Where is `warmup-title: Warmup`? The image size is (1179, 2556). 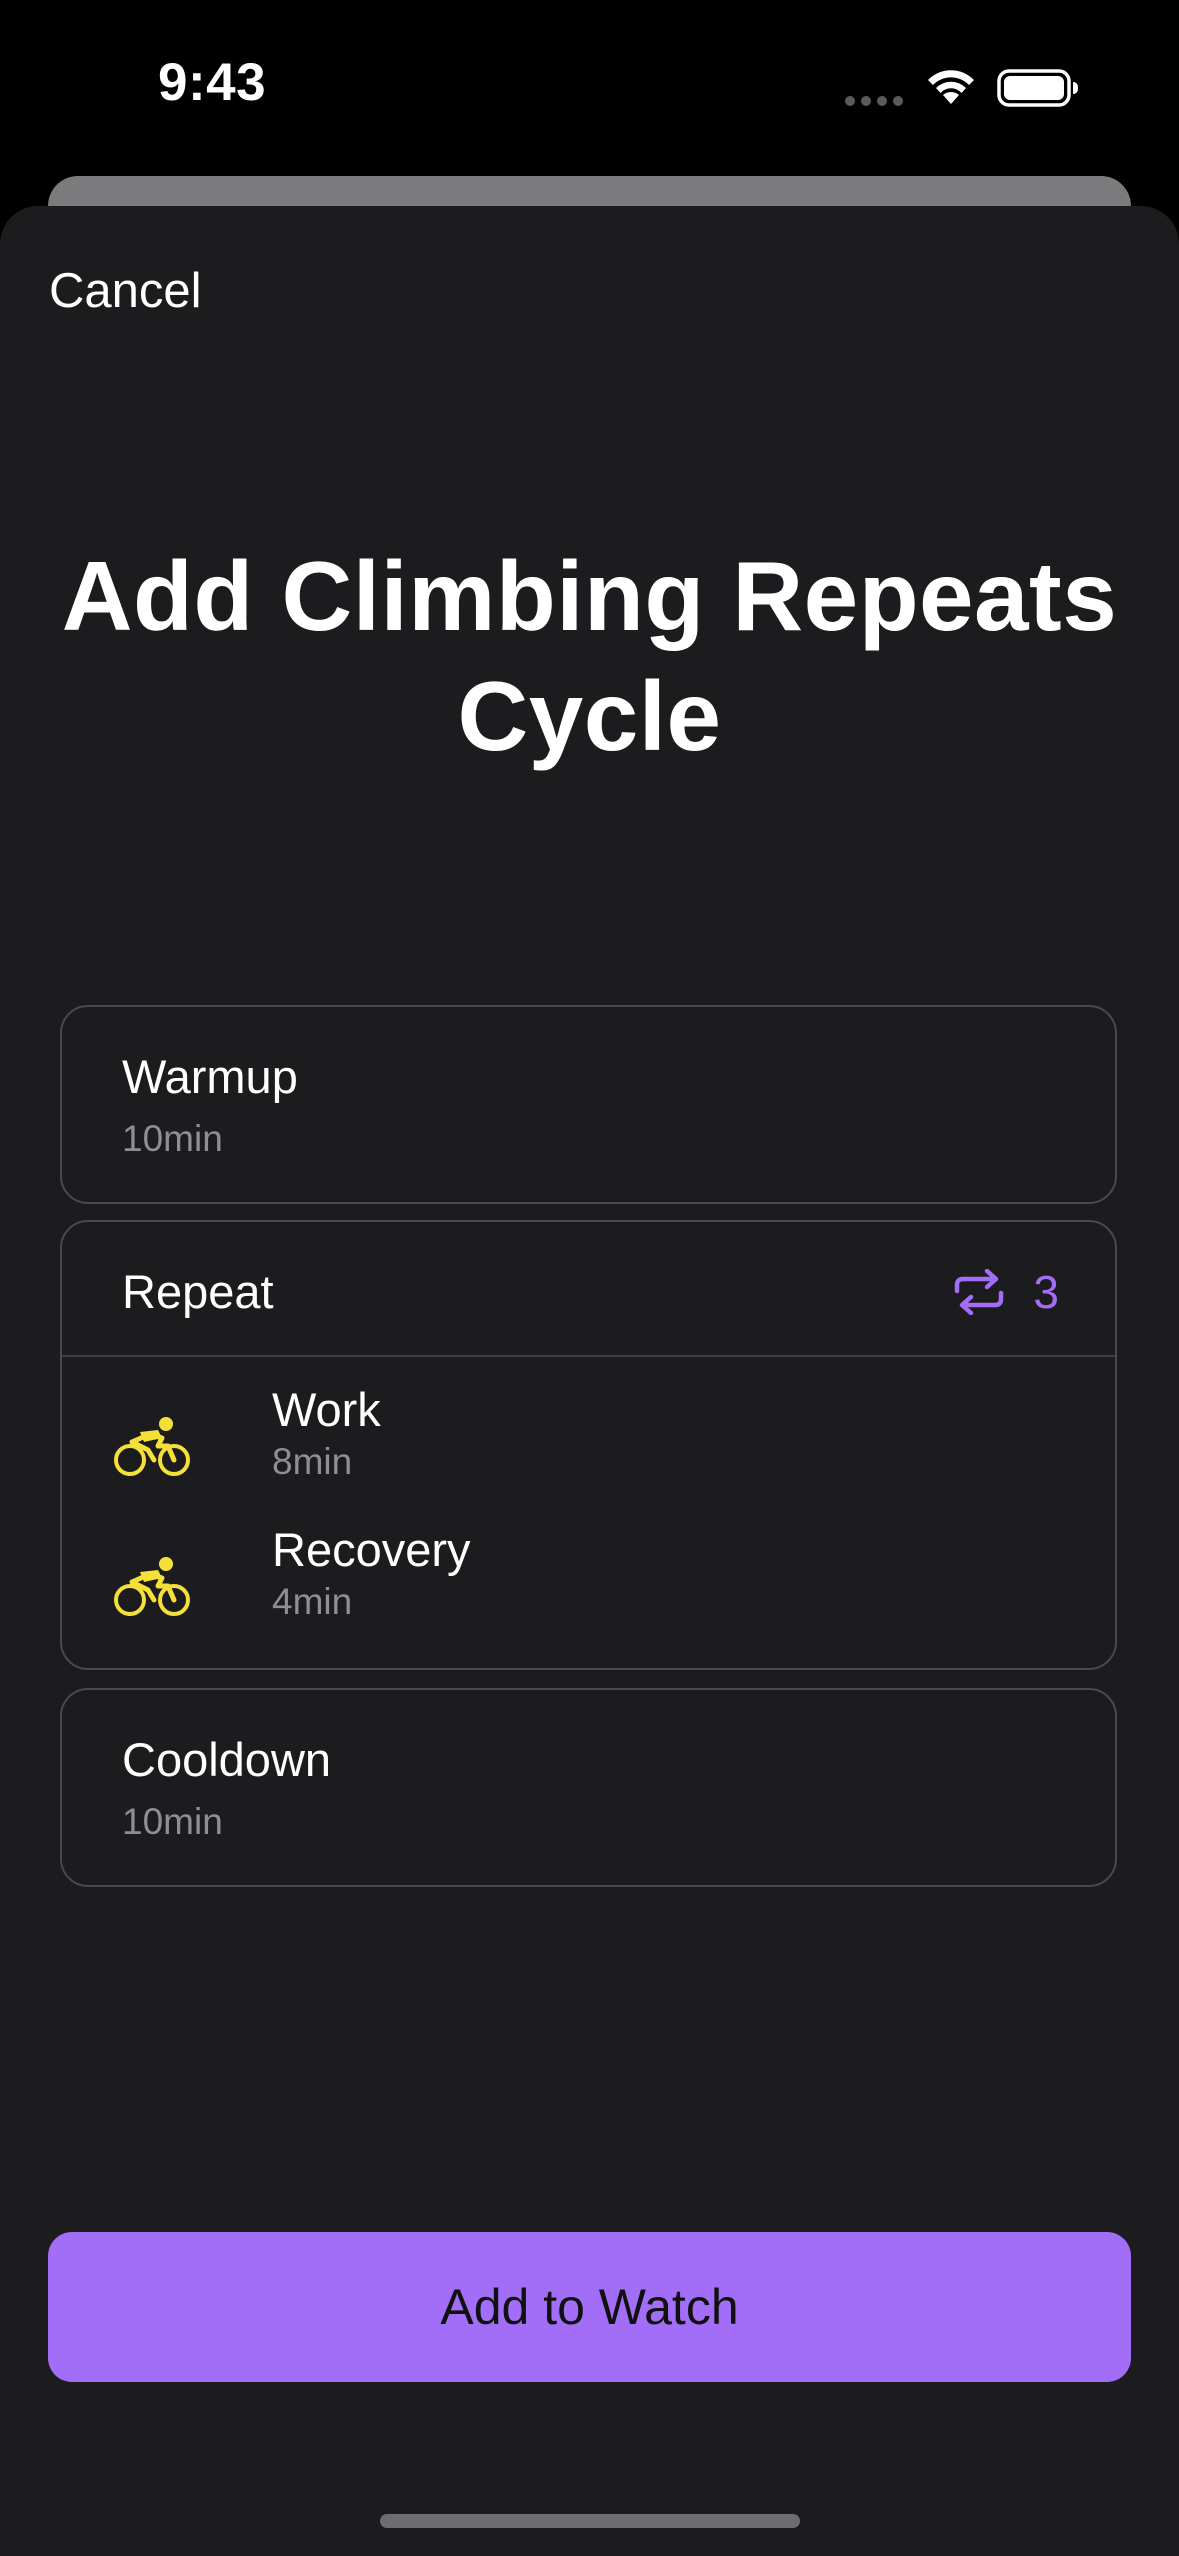
warmup-title: Warmup is located at coordinates (210, 1076).